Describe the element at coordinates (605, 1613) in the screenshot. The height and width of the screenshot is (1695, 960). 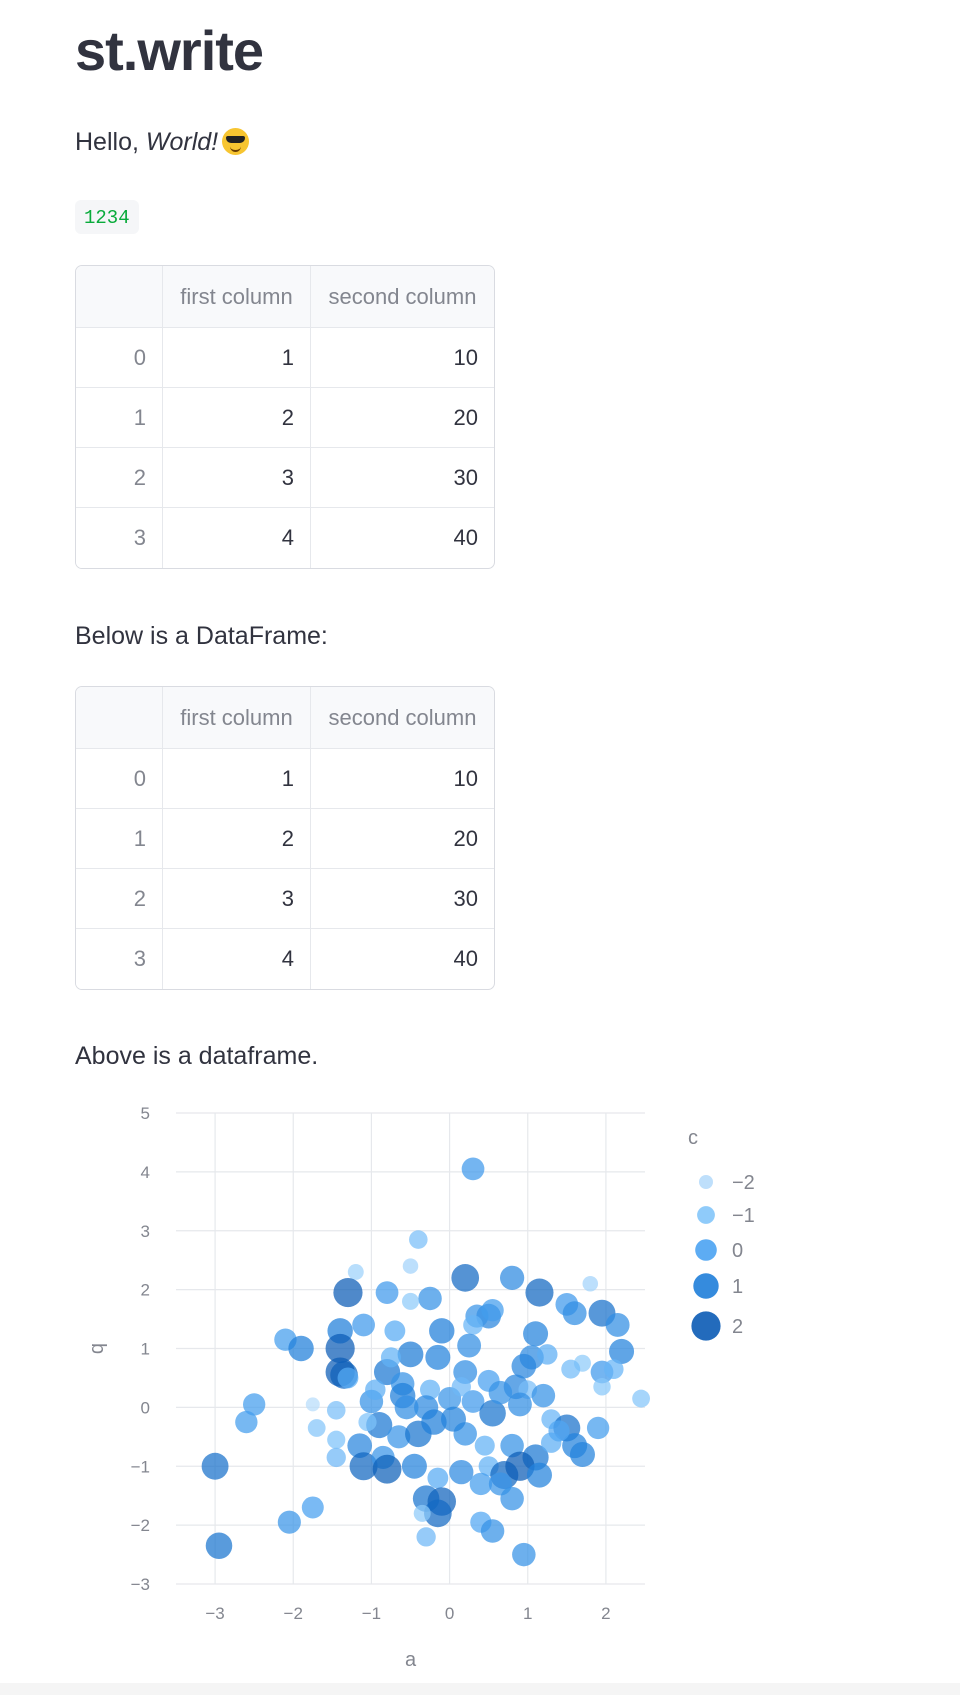
I see `x-tick-label: 2` at that location.